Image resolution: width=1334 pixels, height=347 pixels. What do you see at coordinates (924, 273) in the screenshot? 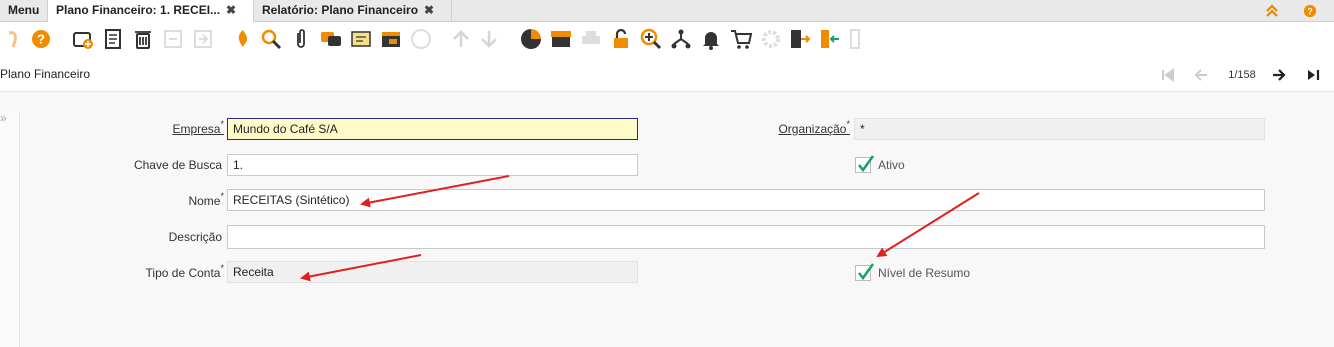
I see `nivel-resumo-label: Nível de Resumo` at bounding box center [924, 273].